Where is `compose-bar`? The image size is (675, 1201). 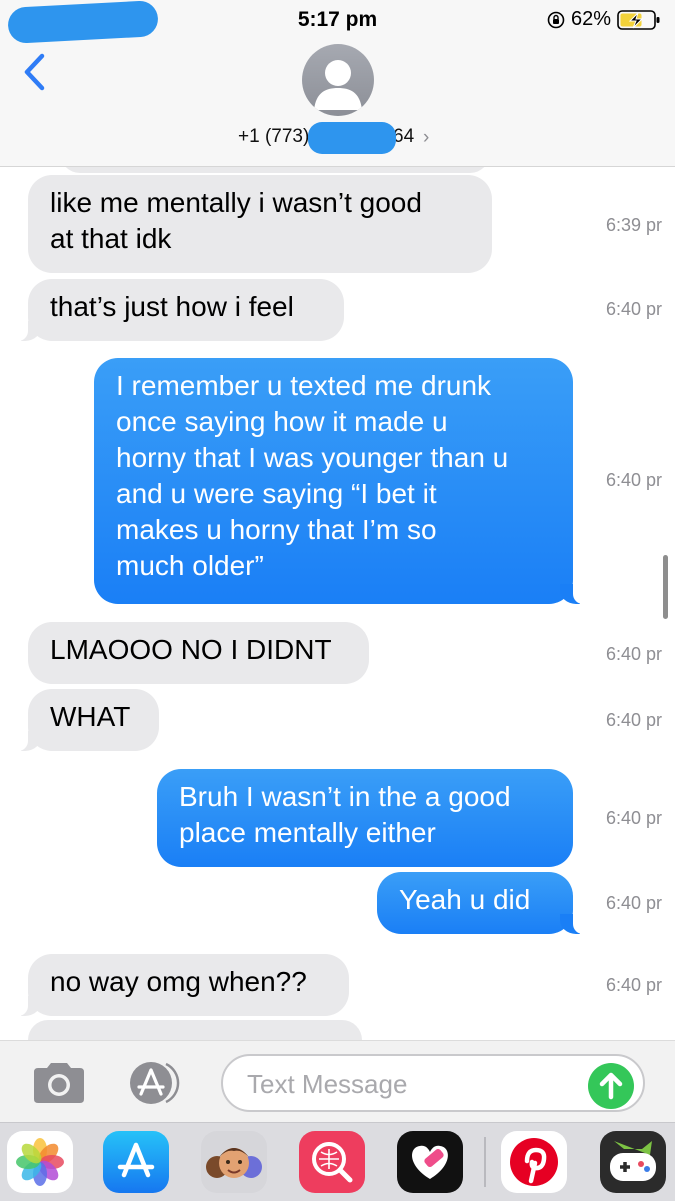 compose-bar is located at coordinates (337, 1081).